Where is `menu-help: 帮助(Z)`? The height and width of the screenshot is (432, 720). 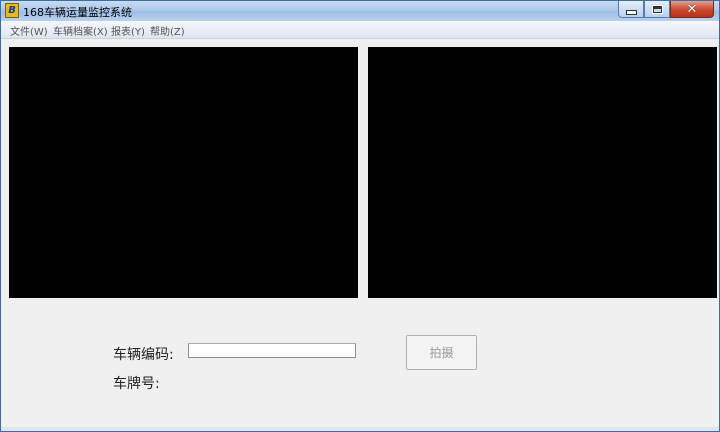 menu-help: 帮助(Z) is located at coordinates (167, 30).